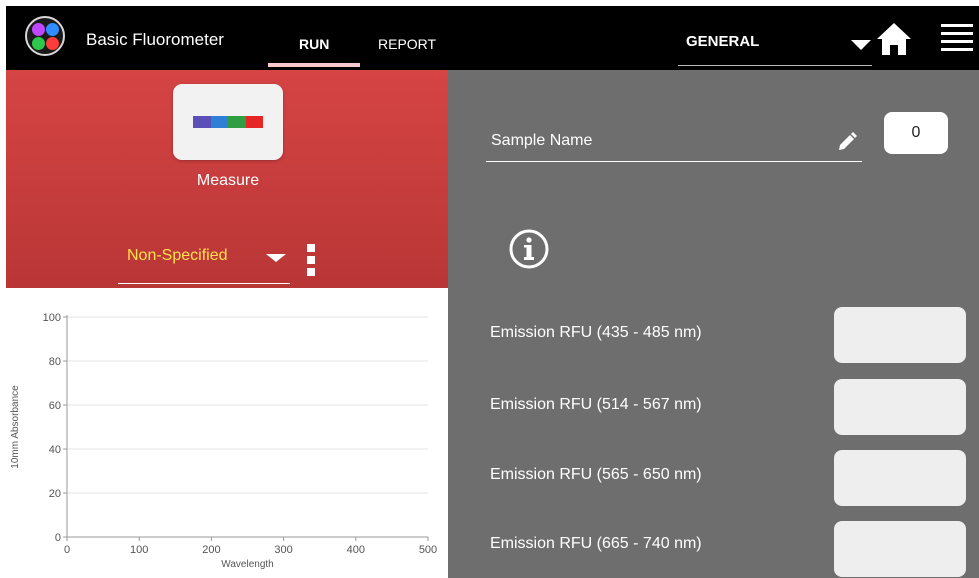  What do you see at coordinates (314, 65) in the screenshot?
I see `active-tab-indicator` at bounding box center [314, 65].